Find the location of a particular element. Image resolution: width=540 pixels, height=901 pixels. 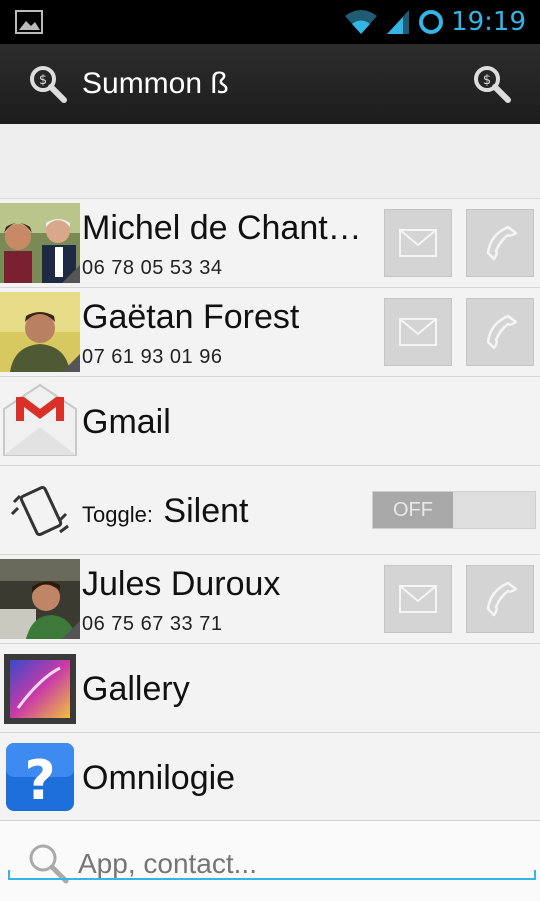

contact-name: Gaëtan Forest is located at coordinates (191, 317).